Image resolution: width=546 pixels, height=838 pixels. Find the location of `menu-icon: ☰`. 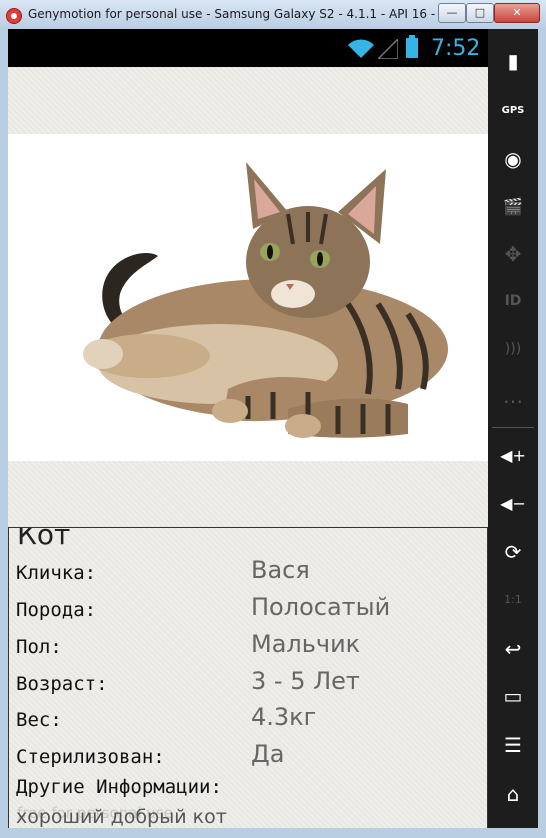

menu-icon: ☰ is located at coordinates (513, 745).